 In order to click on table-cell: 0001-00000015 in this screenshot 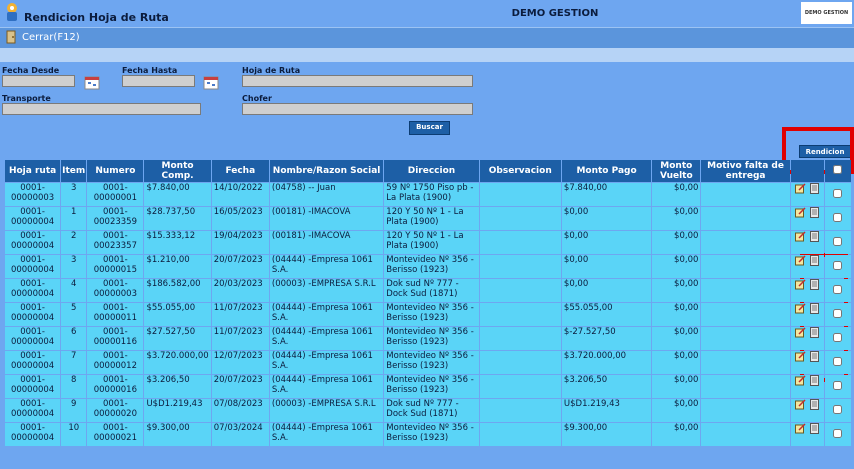, I will do `click(115, 266)`.